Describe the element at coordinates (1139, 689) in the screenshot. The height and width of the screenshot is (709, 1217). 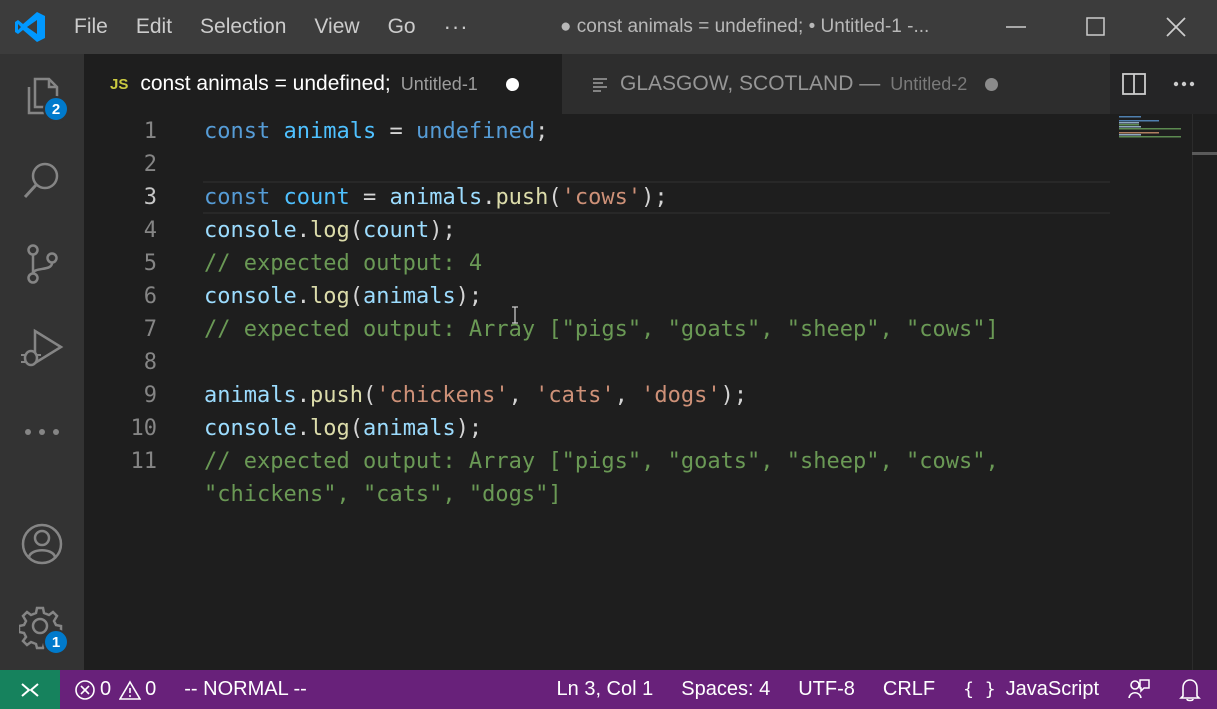
I see `feedback-button` at that location.